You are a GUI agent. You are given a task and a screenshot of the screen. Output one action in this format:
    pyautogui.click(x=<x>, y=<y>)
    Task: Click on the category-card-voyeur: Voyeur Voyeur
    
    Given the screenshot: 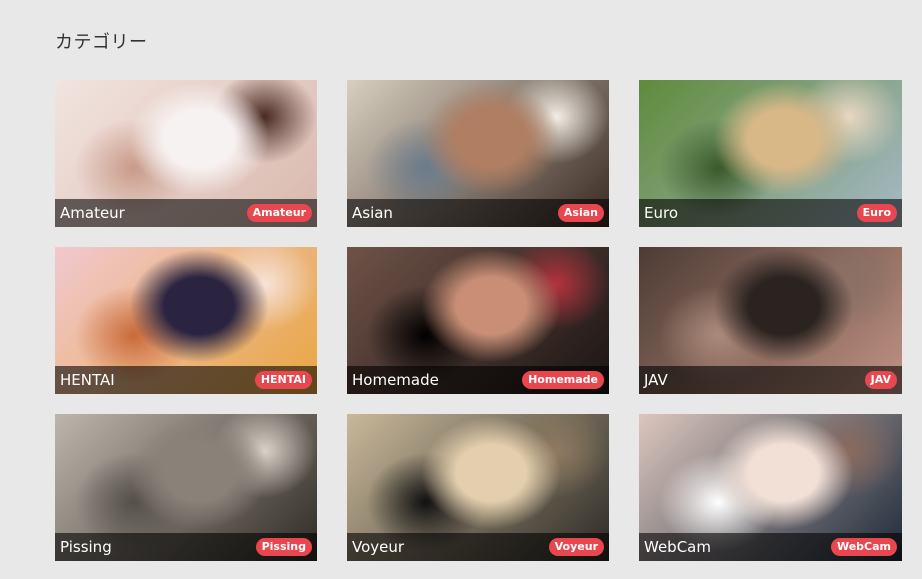 What is the action you would take?
    pyautogui.click(x=478, y=487)
    